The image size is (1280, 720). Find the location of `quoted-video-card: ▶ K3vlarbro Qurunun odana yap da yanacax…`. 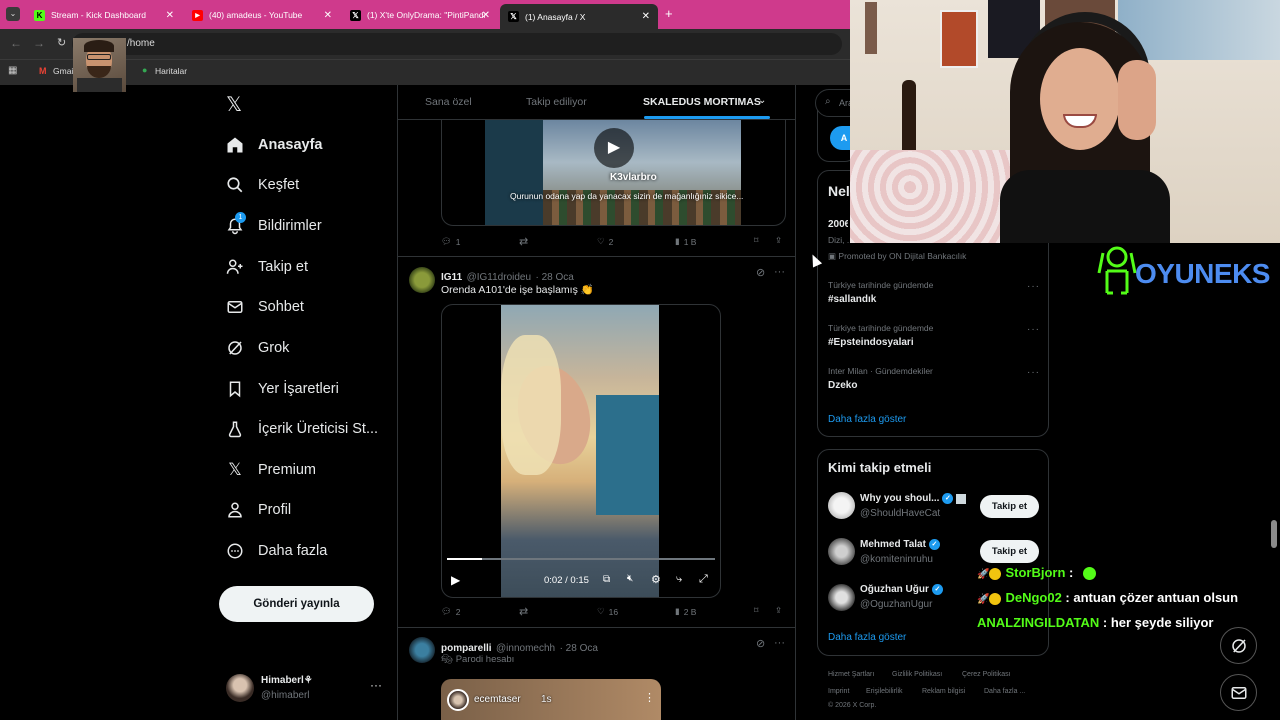

quoted-video-card: ▶ K3vlarbro Qurunun odana yap da yanacax… is located at coordinates (613, 173).